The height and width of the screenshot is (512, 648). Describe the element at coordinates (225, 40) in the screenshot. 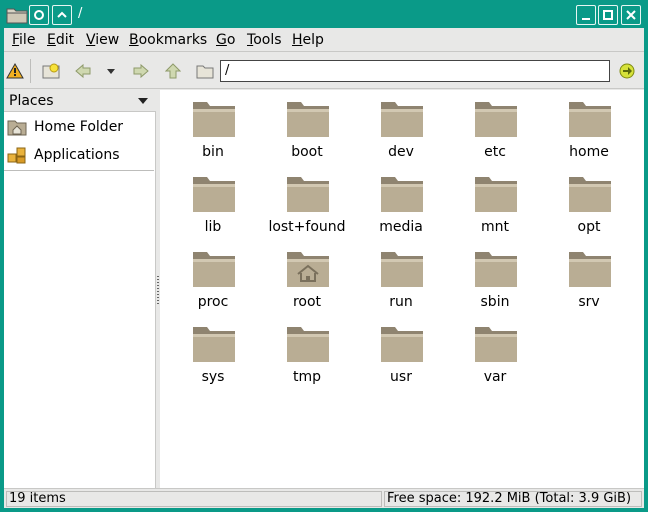

I see `menu-go: Go` at that location.